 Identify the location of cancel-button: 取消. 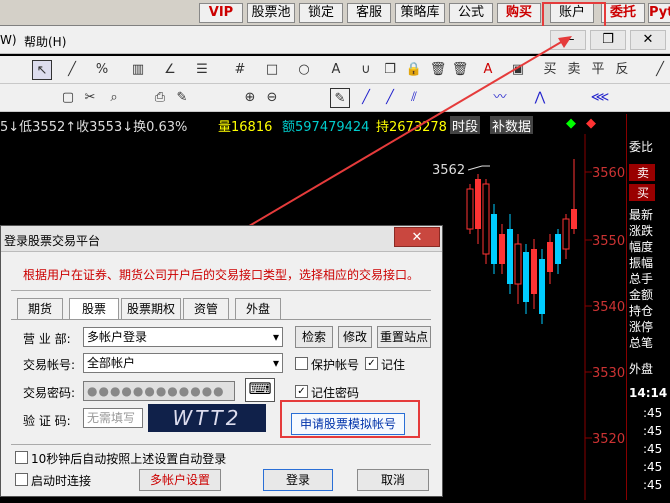
(393, 480).